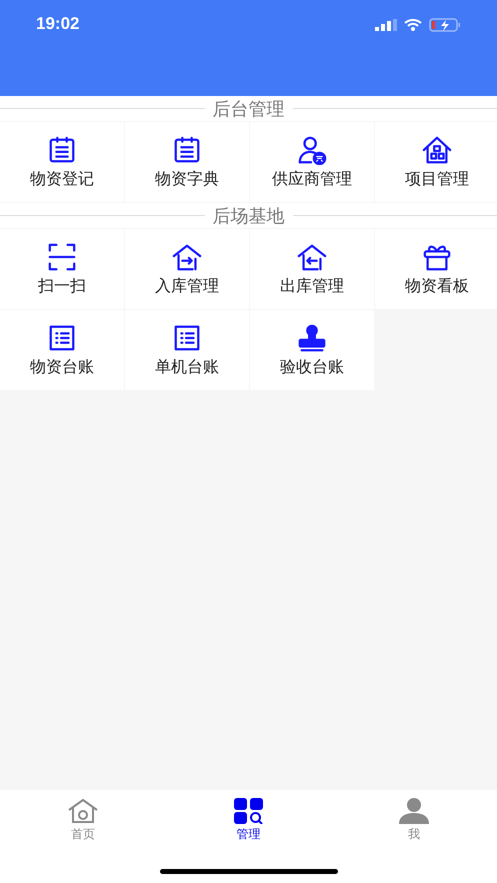 The image size is (497, 883). What do you see at coordinates (312, 149) in the screenshot?
I see `supplier-icon` at bounding box center [312, 149].